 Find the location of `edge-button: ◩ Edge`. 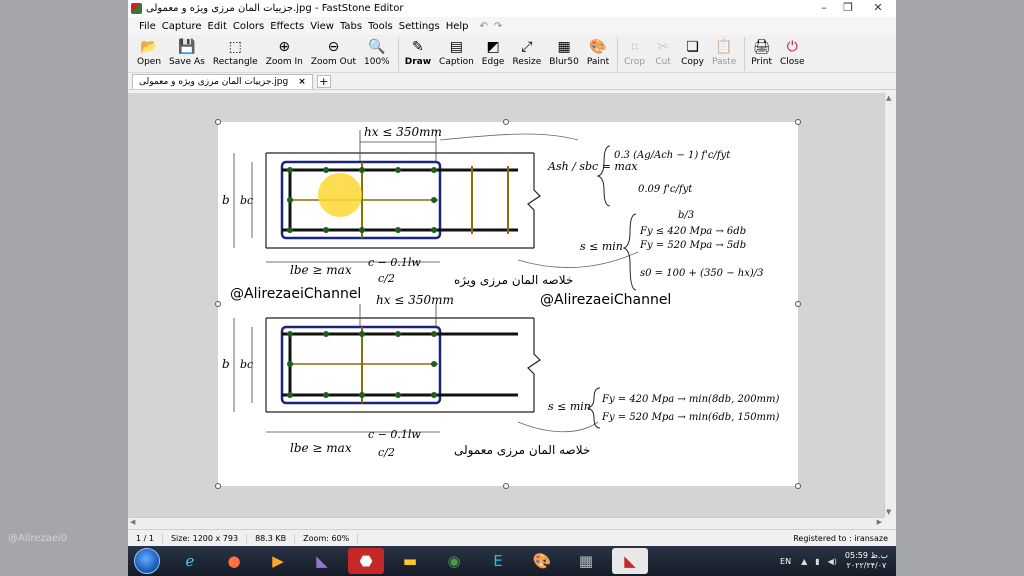

edge-button: ◩ Edge is located at coordinates (493, 52).